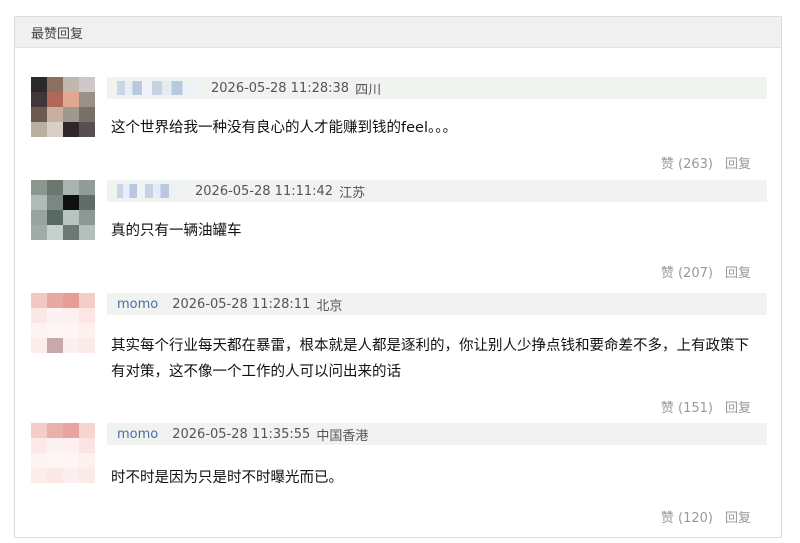 This screenshot has width=800, height=543. I want to click on comment-meta: momo 2026-05-28 11:35:55 中国香港, so click(437, 434).